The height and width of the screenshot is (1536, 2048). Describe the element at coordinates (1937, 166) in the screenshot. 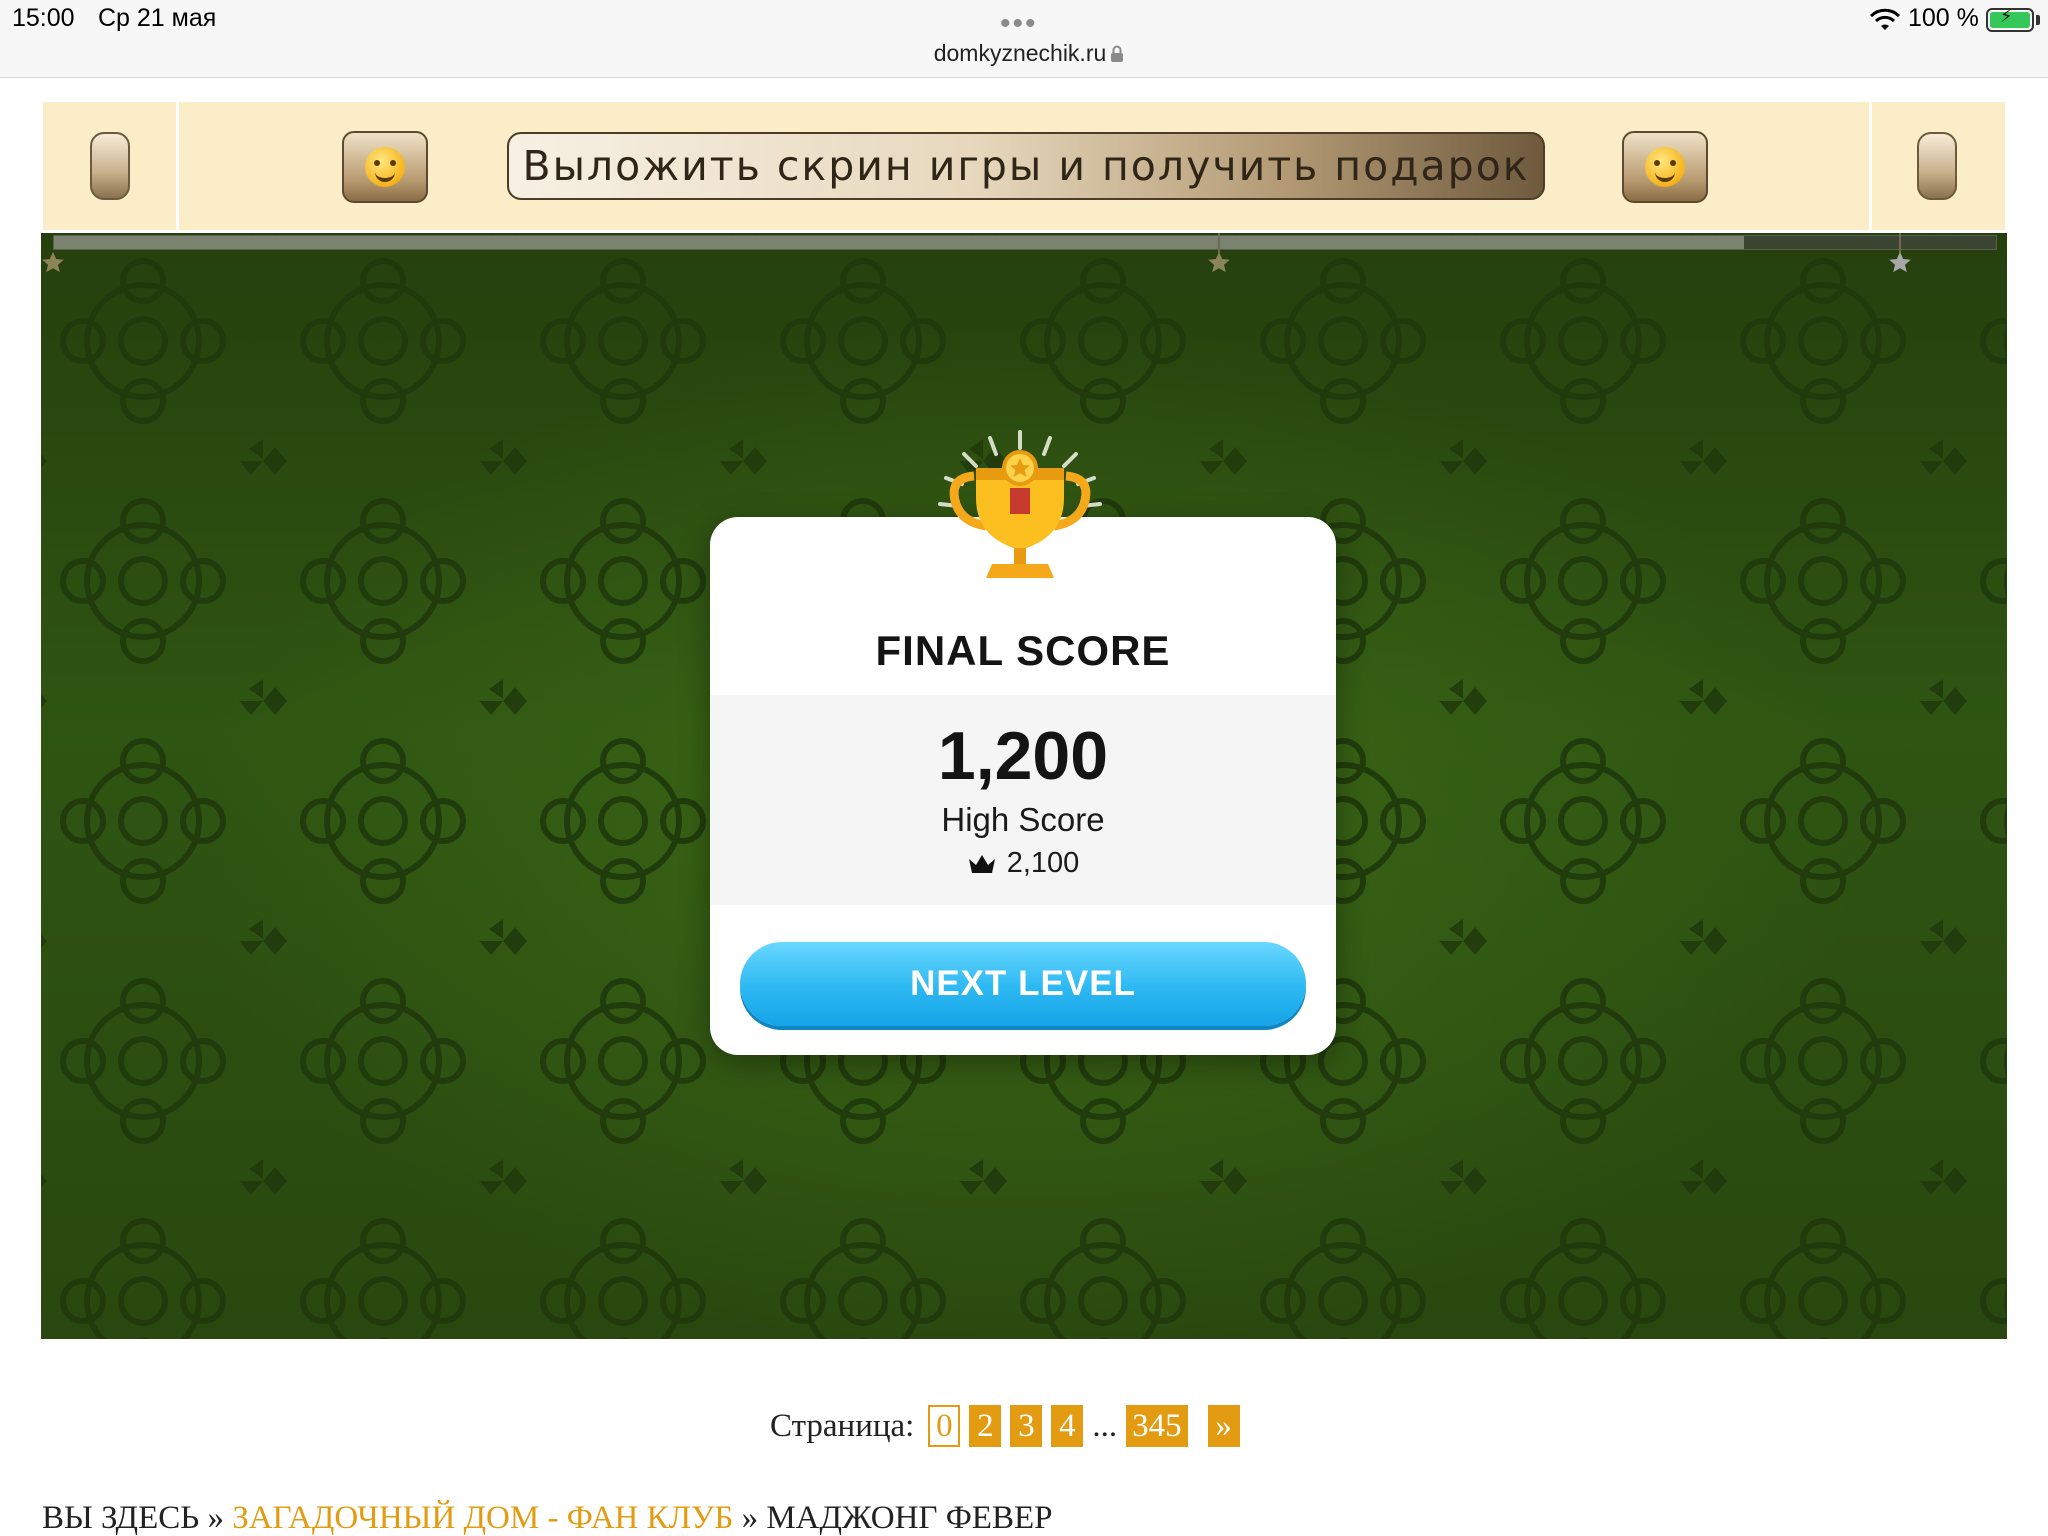

I see `right-slider-handle` at that location.